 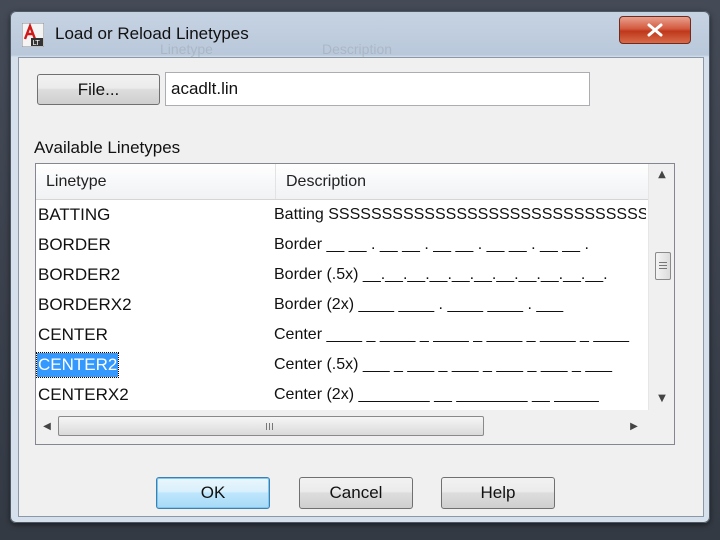 I want to click on scrollbar-corner, so click(x=661, y=427).